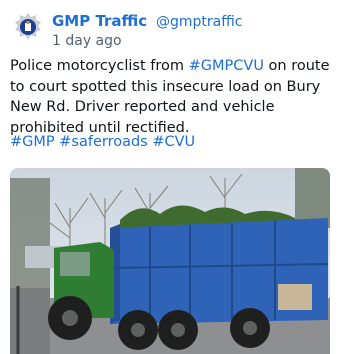  I want to click on hashtag-link: #saferroads, so click(103, 142).